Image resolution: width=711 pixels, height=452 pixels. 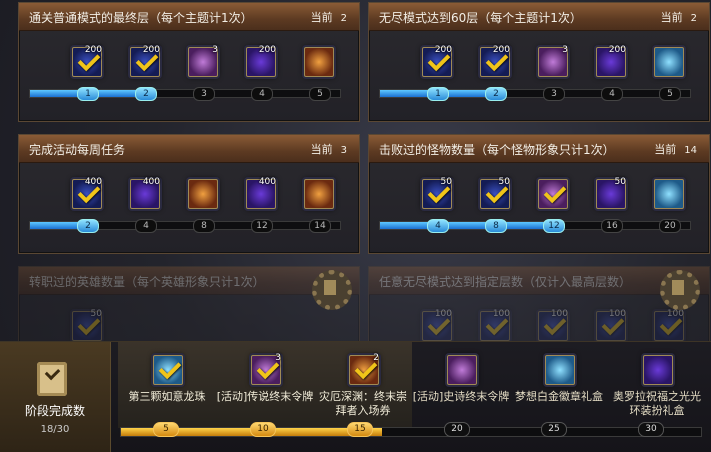 I want to click on stage-reward-label: 灾厄深渊：终末崇拜者入场券, so click(x=363, y=403).